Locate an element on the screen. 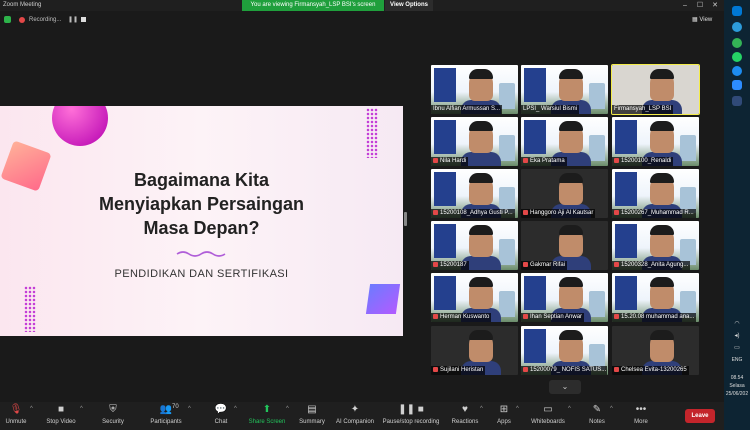 The height and width of the screenshot is (430, 750). minimize-icon: – is located at coordinates (685, 5).